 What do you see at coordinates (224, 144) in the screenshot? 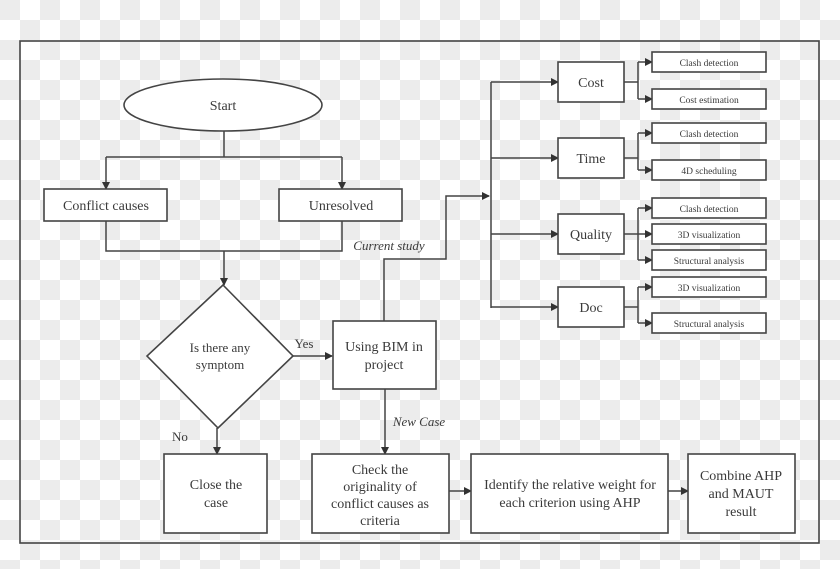
I see `fork-connector` at bounding box center [224, 144].